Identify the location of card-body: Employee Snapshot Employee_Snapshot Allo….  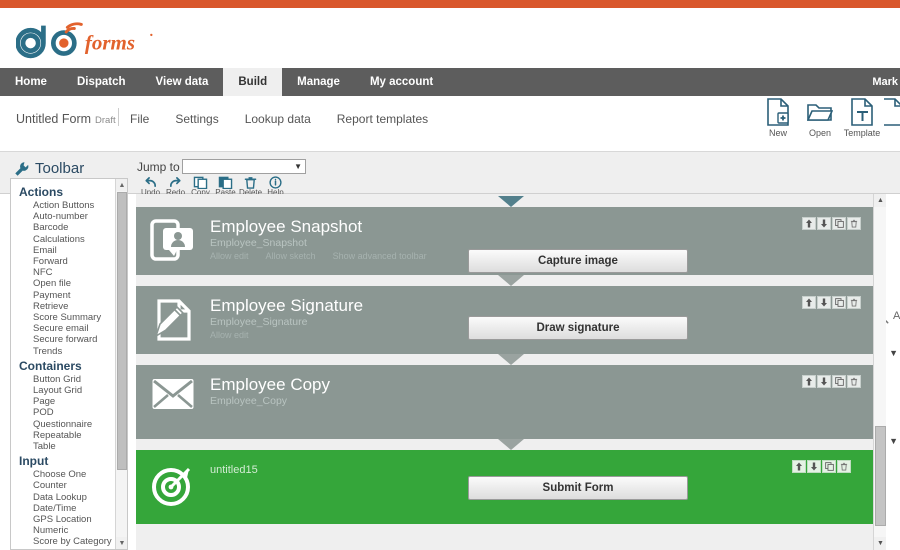
(542, 244).